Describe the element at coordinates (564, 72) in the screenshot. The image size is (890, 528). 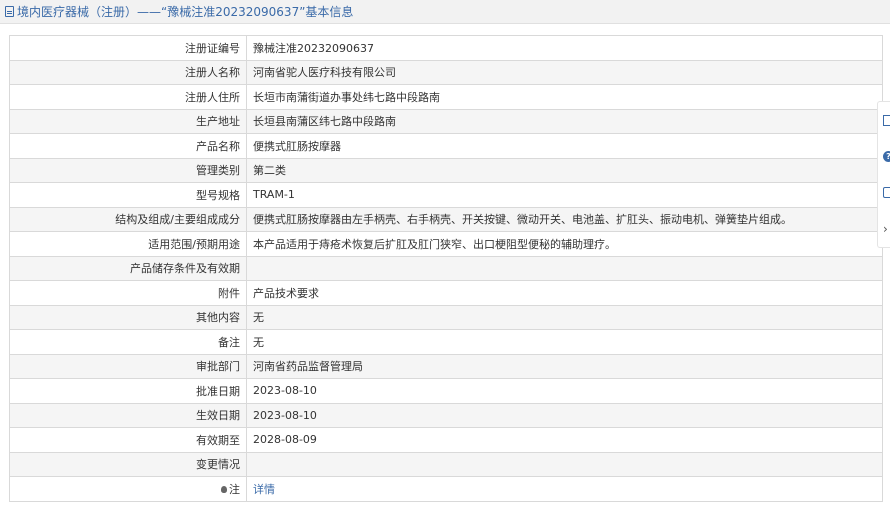
I see `row-value: 河南省驼人医疗科技有限公司` at that location.